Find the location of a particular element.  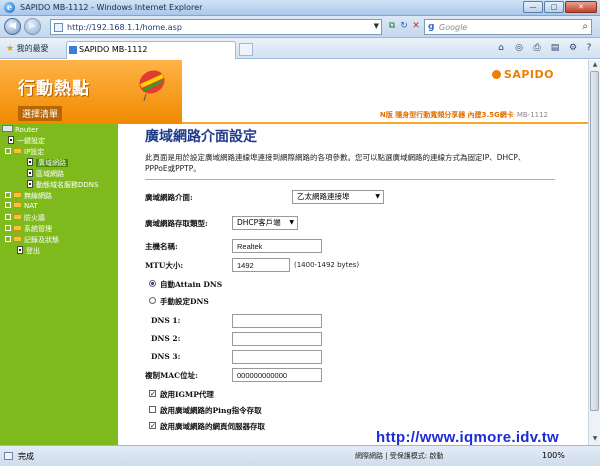

tools-menu-icon: ⚙ is located at coordinates (573, 48).